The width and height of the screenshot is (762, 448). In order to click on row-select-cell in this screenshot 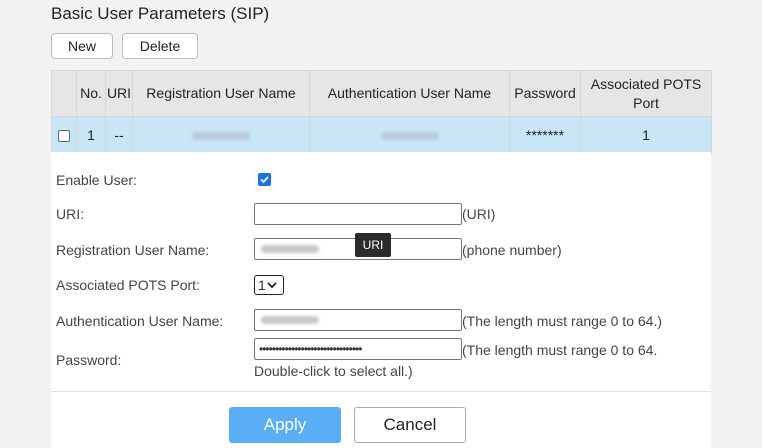, I will do `click(64, 135)`.